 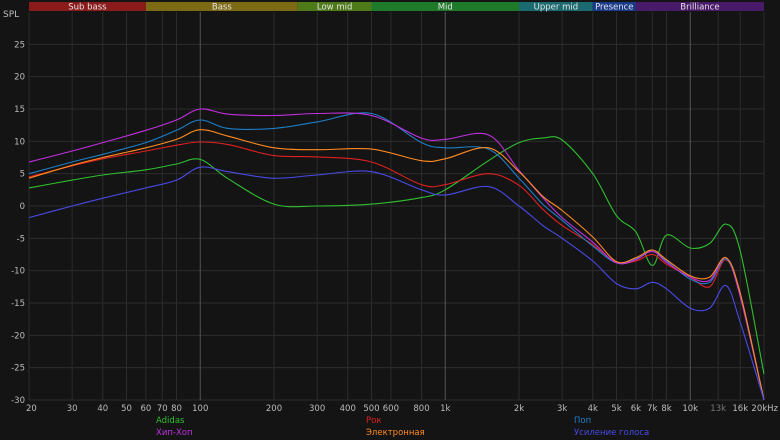 What do you see at coordinates (611, 433) in the screenshot?
I see `legend-entry-5: Усиление голоса` at bounding box center [611, 433].